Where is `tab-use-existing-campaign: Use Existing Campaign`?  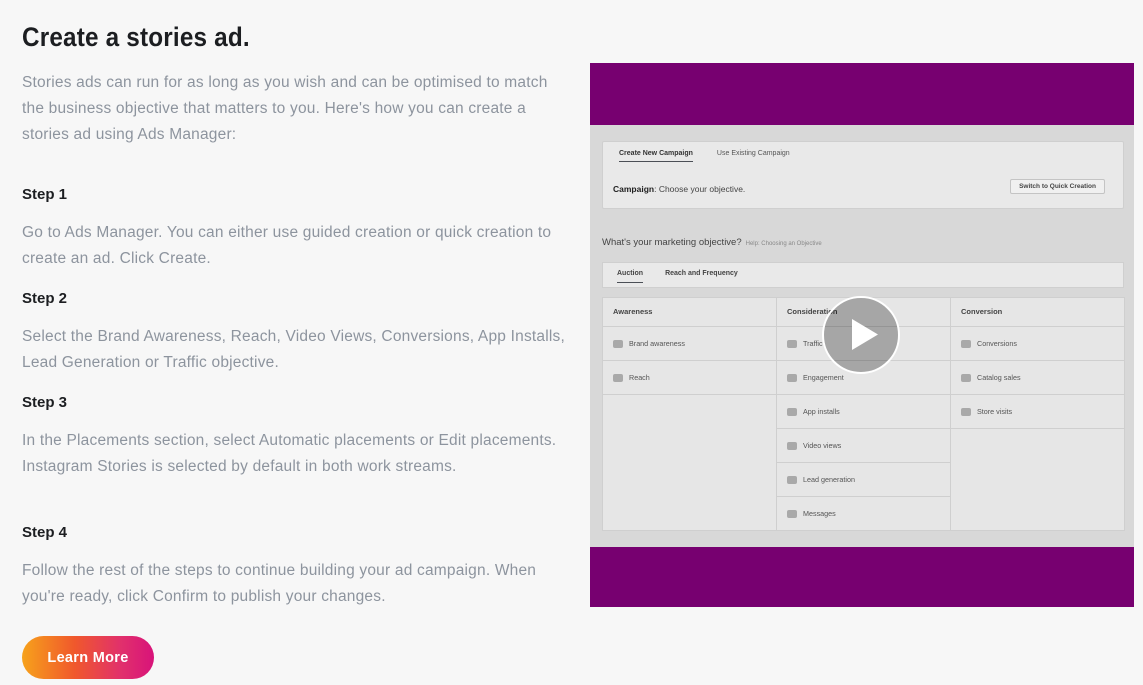 tab-use-existing-campaign: Use Existing Campaign is located at coordinates (753, 153).